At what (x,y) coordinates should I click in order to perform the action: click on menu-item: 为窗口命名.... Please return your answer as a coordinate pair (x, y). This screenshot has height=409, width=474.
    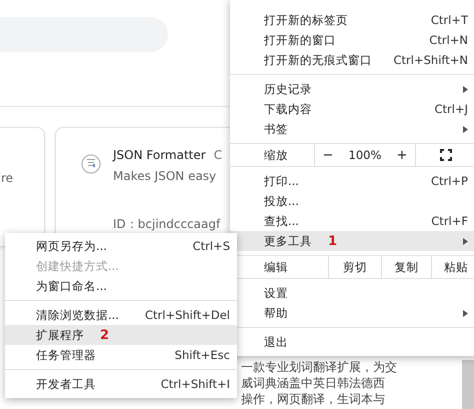
    Looking at the image, I should click on (121, 286).